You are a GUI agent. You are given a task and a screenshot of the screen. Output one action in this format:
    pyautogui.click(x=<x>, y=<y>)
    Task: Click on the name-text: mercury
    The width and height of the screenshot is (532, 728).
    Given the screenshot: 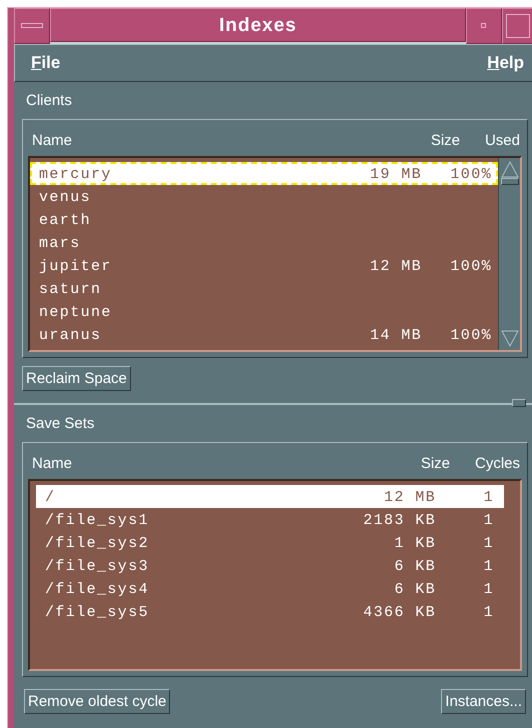 What is the action you would take?
    pyautogui.click(x=76, y=174)
    